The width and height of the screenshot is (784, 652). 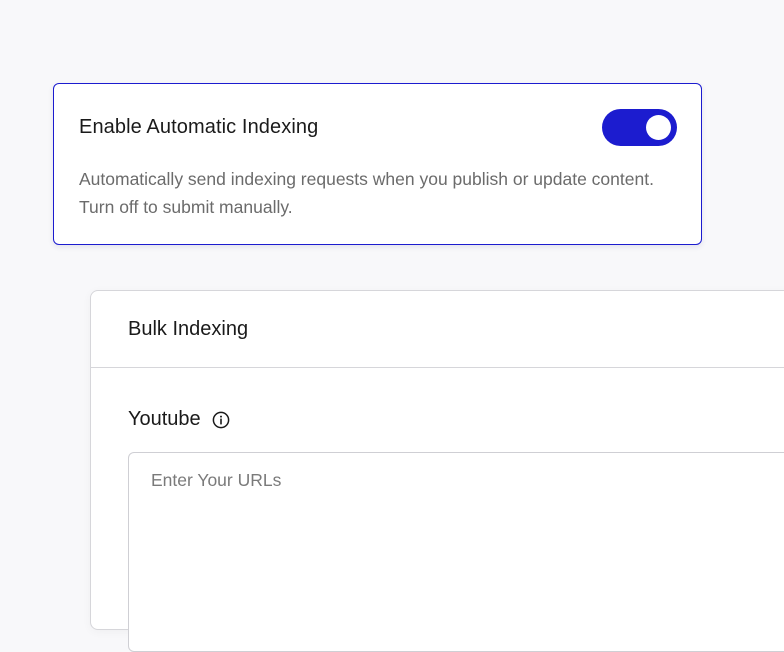 I want to click on automatic-indexing-title: Enable Automatic Indexing, so click(x=199, y=127).